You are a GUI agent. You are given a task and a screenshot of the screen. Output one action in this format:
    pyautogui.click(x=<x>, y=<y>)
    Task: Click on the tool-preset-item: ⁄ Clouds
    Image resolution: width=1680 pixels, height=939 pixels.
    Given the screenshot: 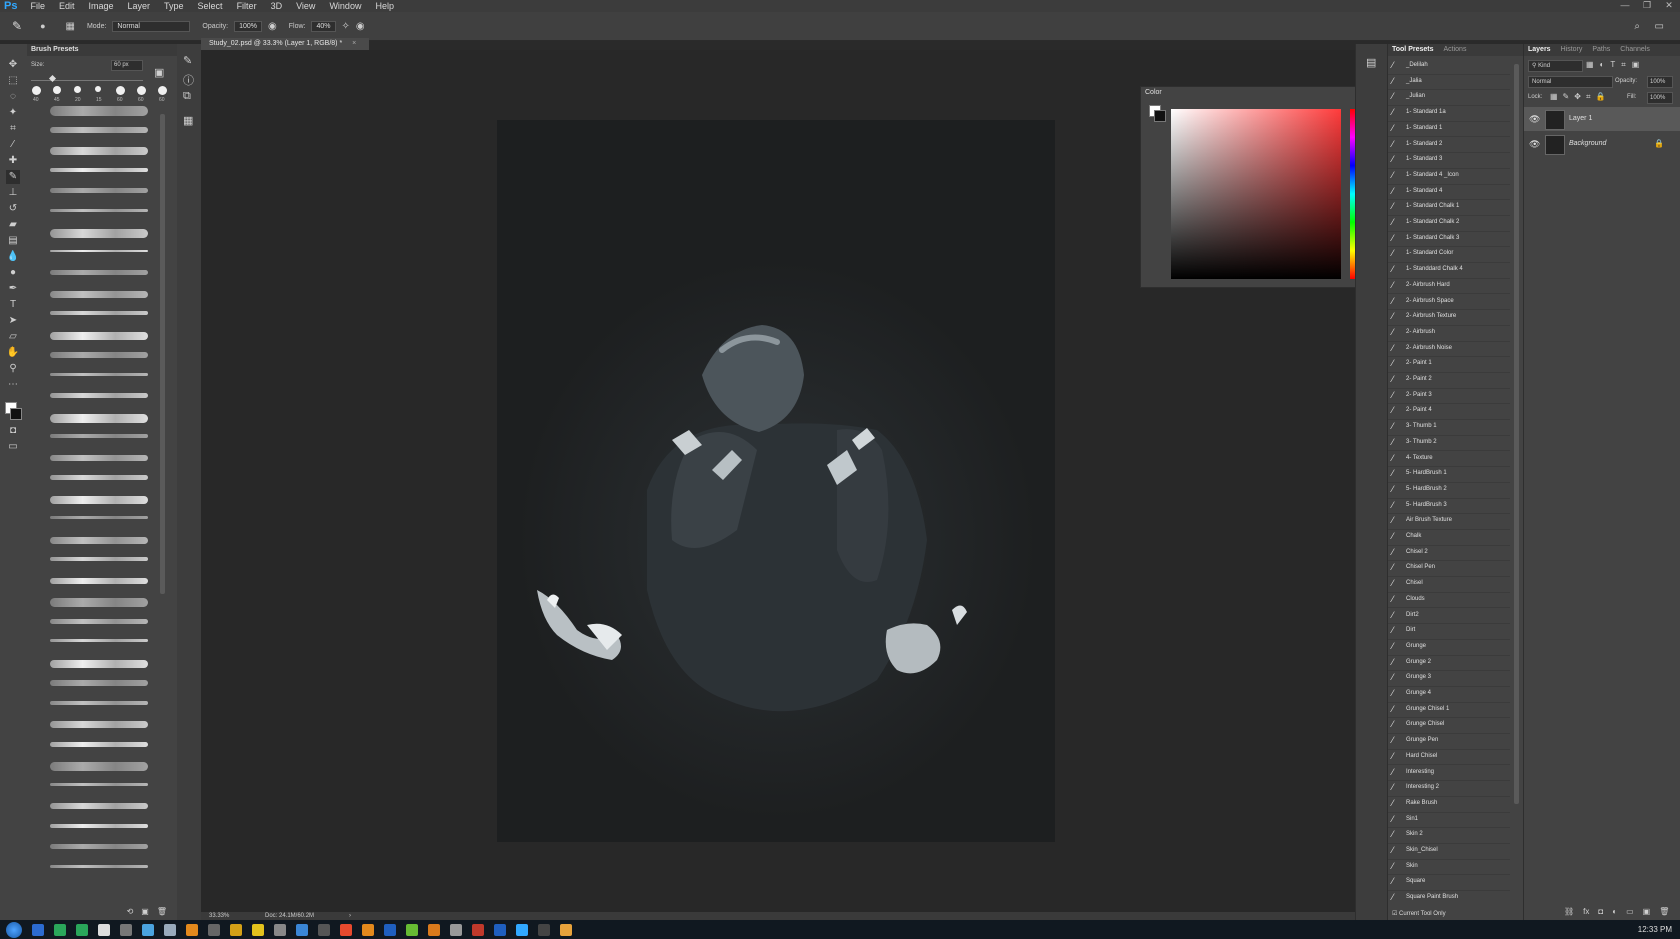 What is the action you would take?
    pyautogui.click(x=1449, y=600)
    